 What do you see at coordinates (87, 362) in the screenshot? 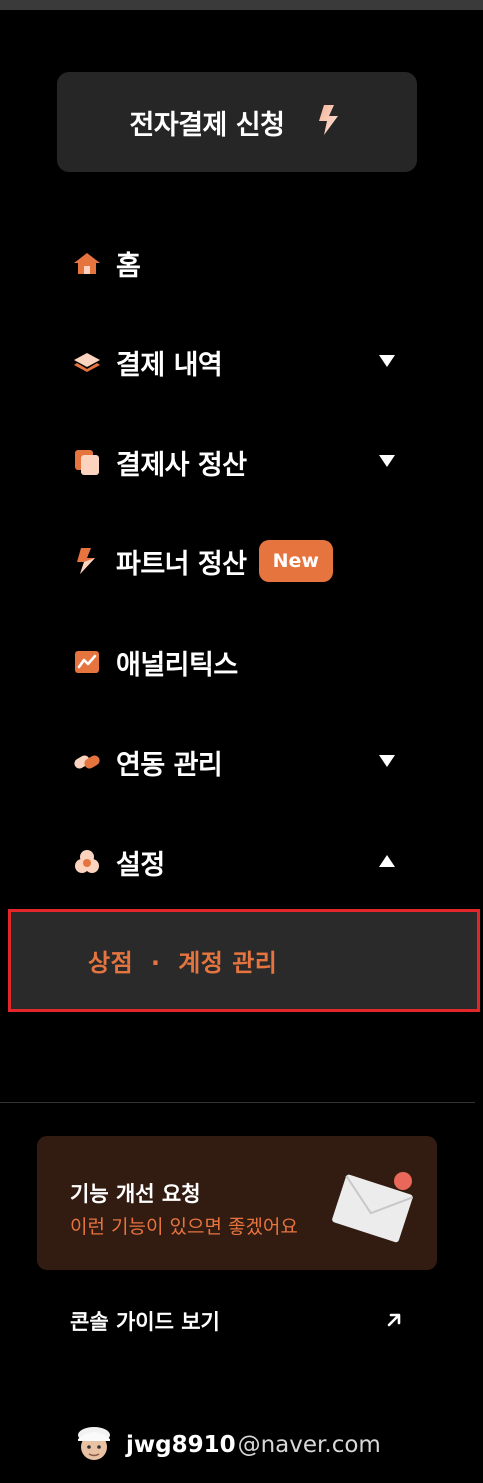
I see `layers-icon` at bounding box center [87, 362].